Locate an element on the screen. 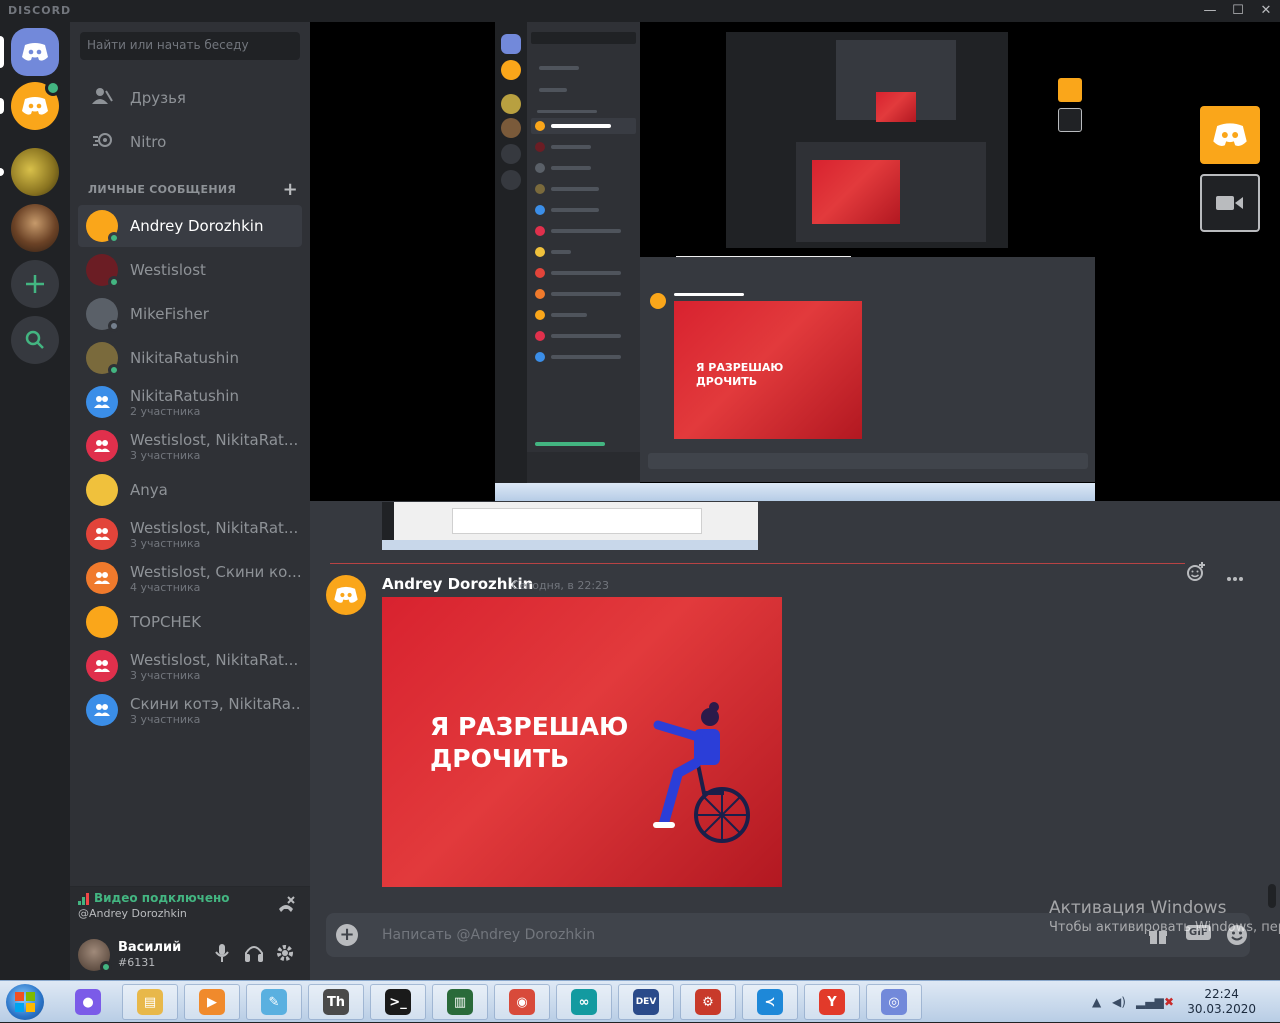  dm-member-count: 4 участника is located at coordinates (165, 587).